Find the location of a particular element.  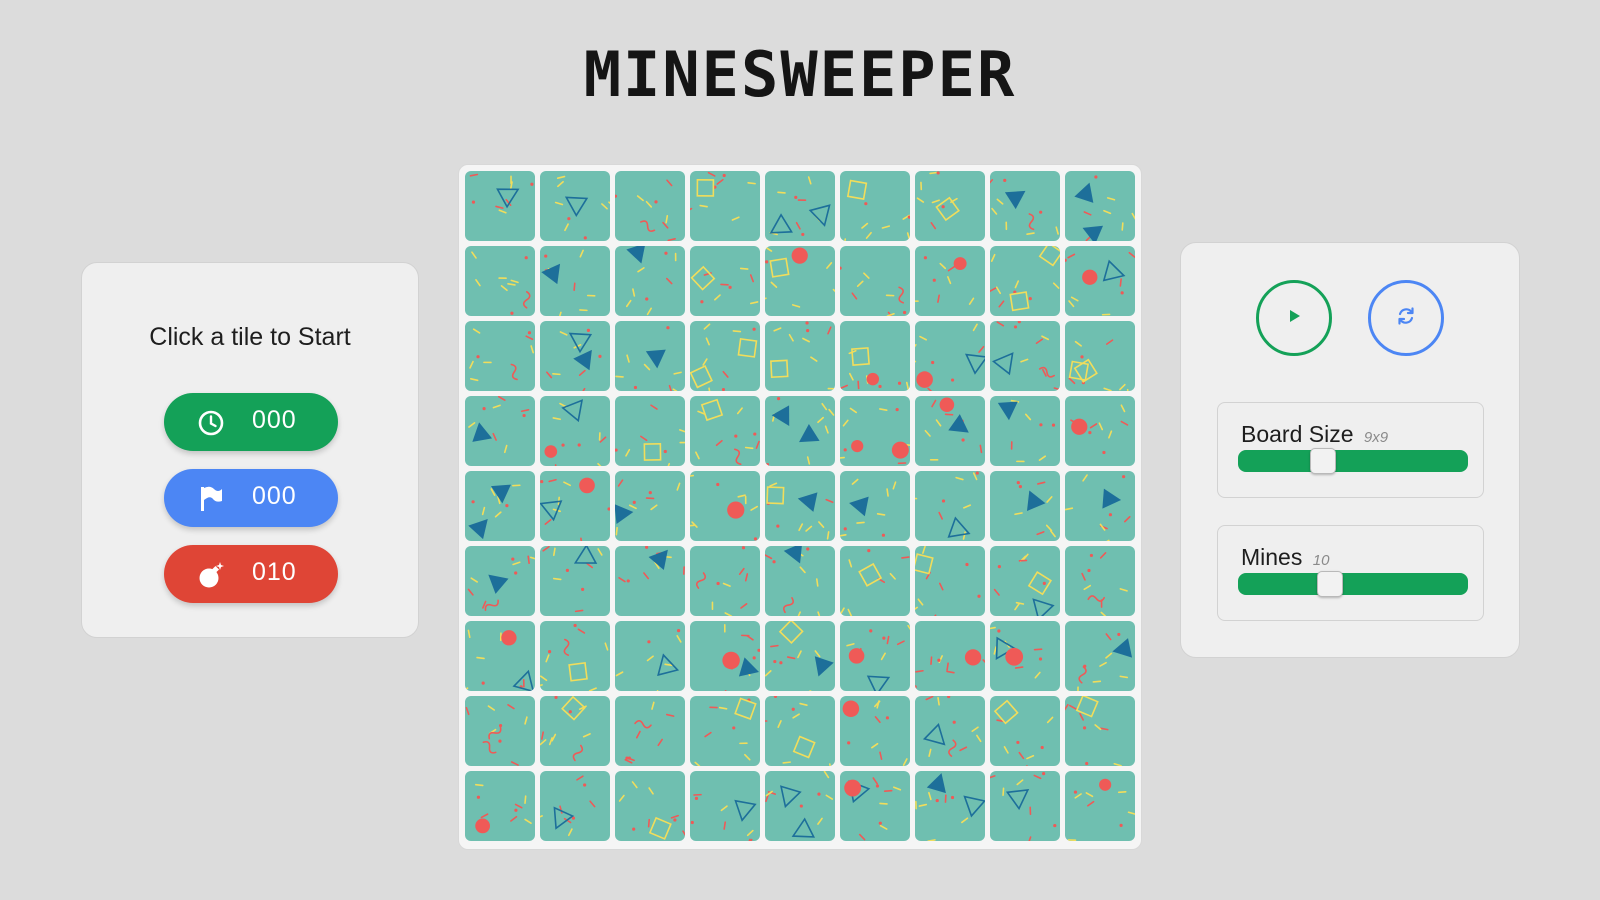

reset-button is located at coordinates (1406, 318).